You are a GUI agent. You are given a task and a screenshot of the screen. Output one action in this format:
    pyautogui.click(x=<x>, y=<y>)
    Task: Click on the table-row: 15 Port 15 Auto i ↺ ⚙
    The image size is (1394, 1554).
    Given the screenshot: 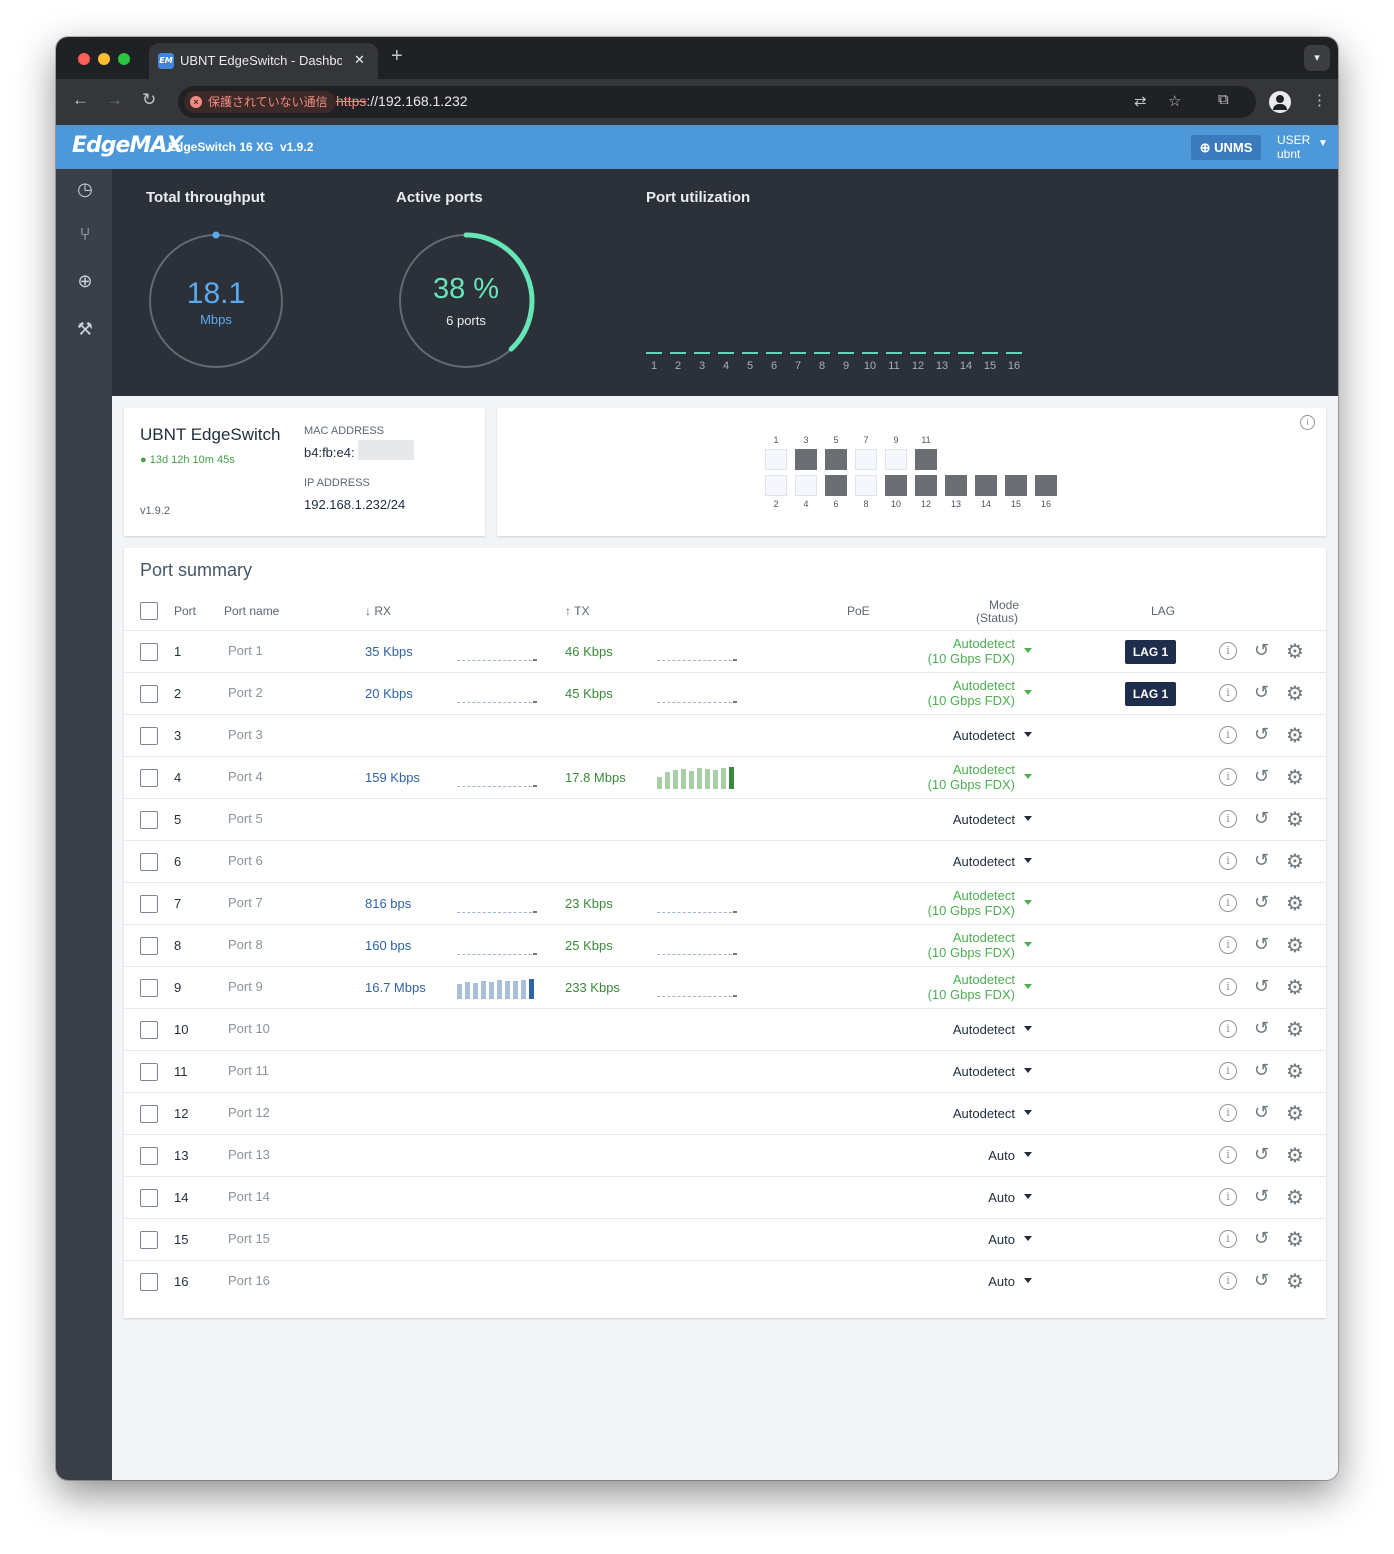 What is the action you would take?
    pyautogui.click(x=725, y=1239)
    